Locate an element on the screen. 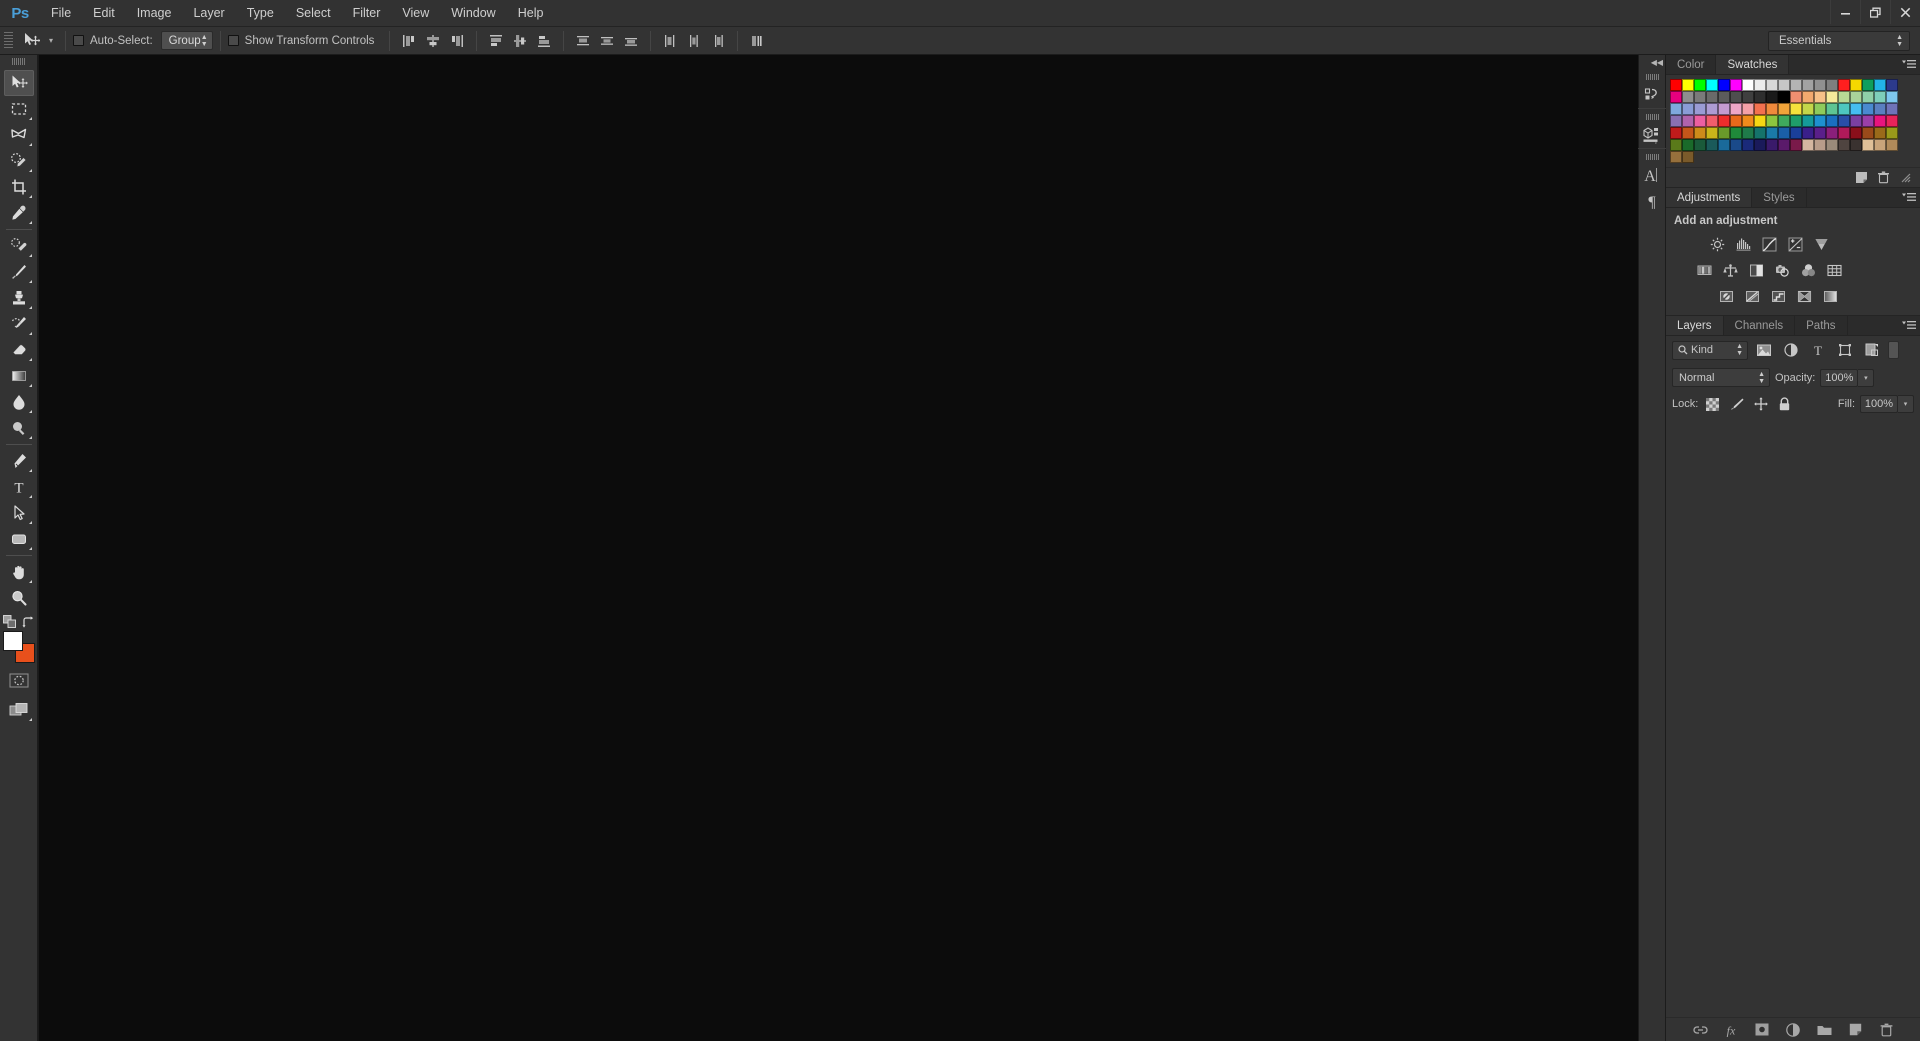  filter-smart-object-layers-icon is located at coordinates (1872, 350).